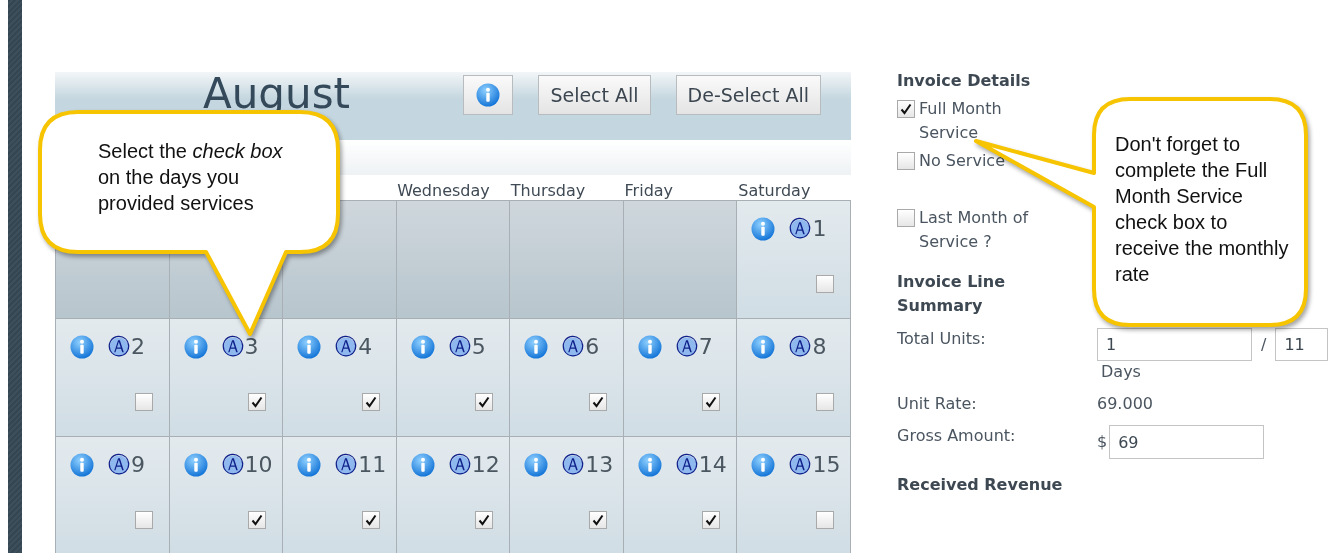 This screenshot has height=553, width=1328. Describe the element at coordinates (974, 230) in the screenshot. I see `checkbox-label: Last Month of Service ?` at that location.